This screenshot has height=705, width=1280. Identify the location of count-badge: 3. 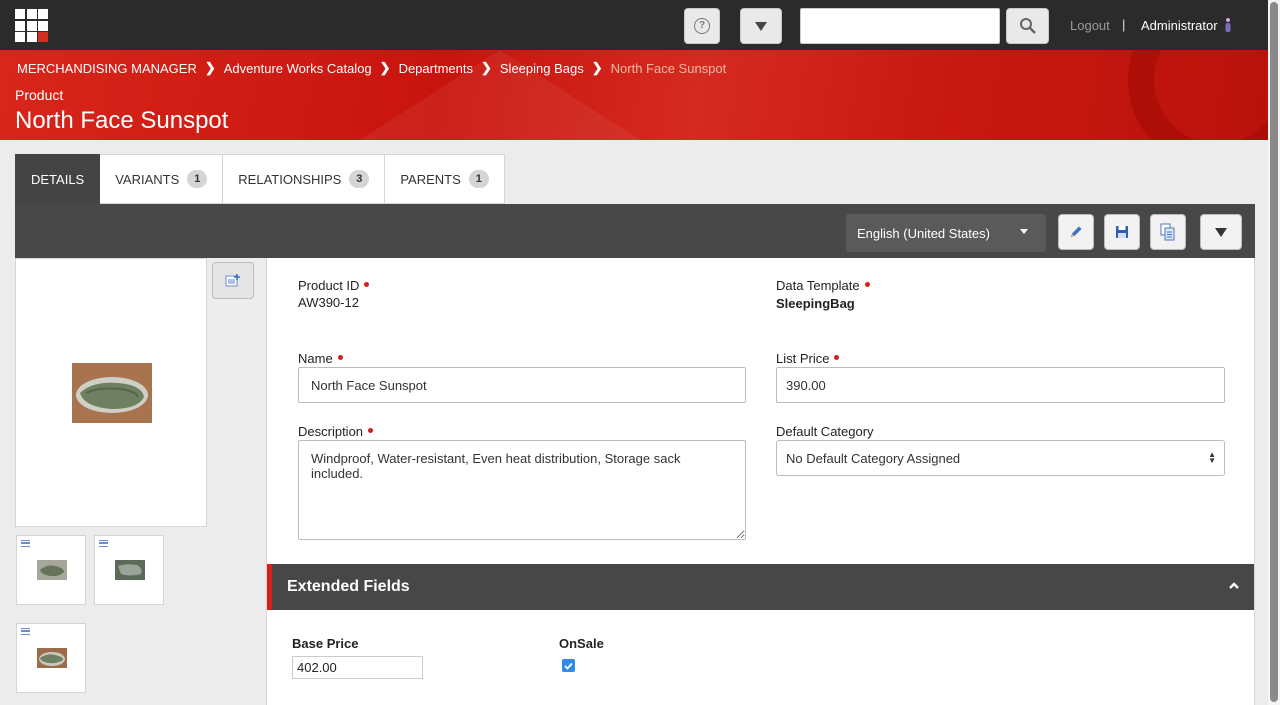
(359, 179).